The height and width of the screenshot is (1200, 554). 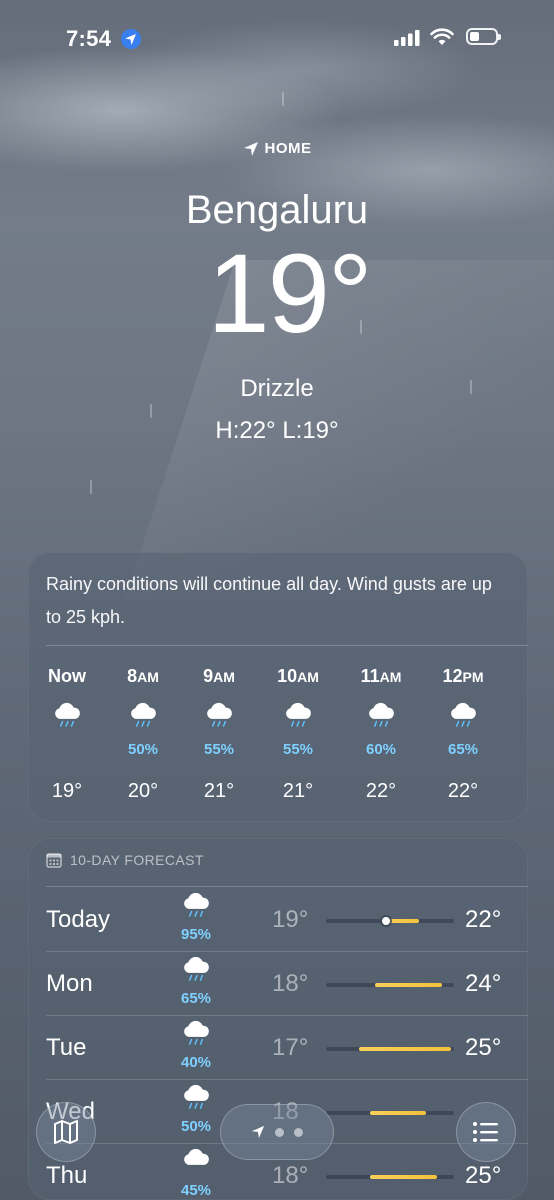 What do you see at coordinates (143, 676) in the screenshot?
I see `hour-time: 8AM` at bounding box center [143, 676].